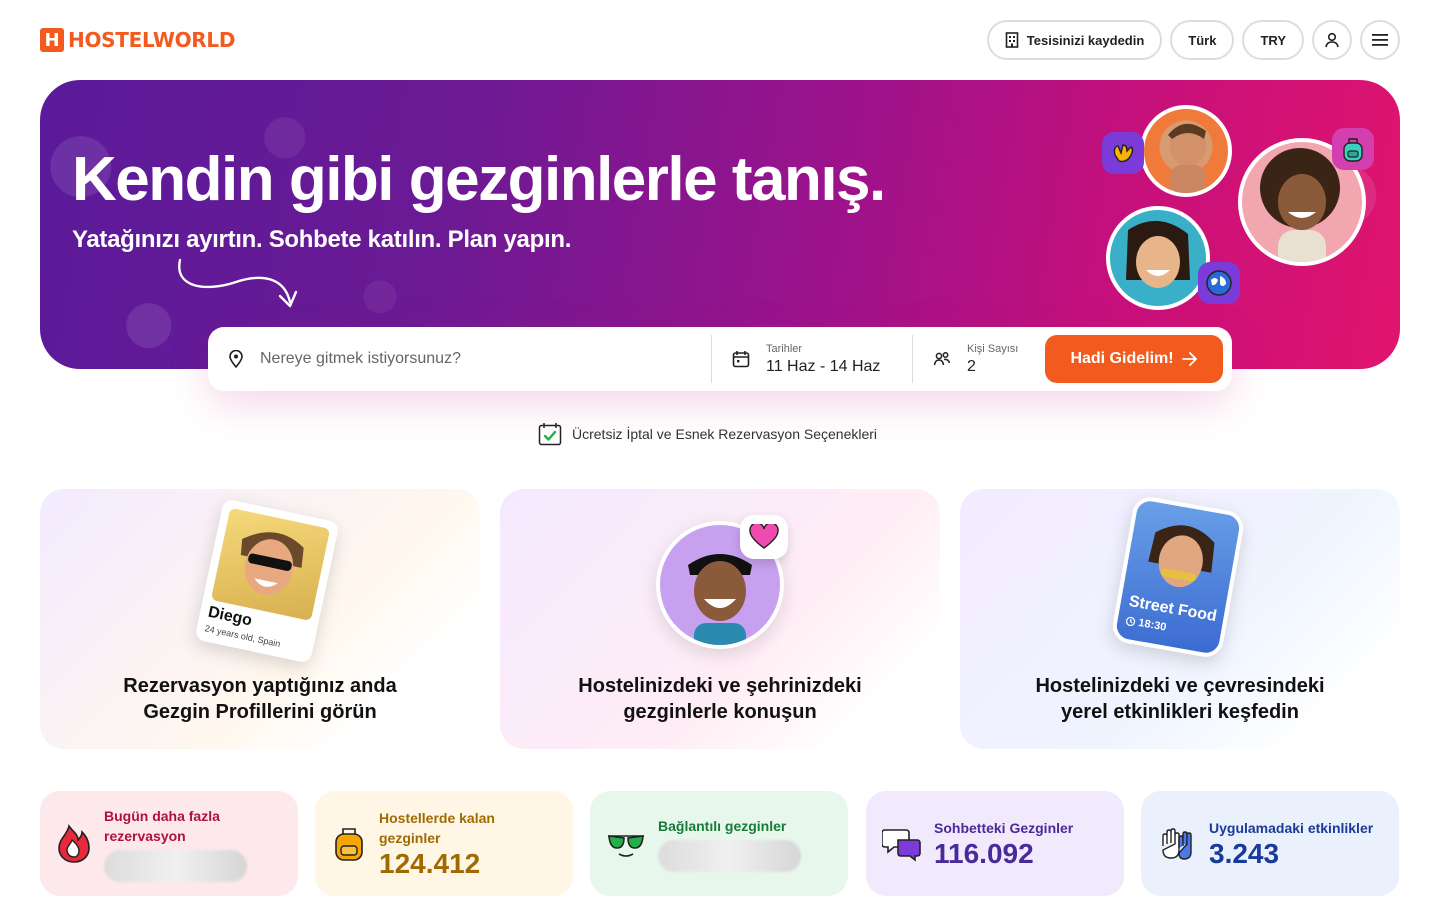 Image resolution: width=1440 pixels, height=900 pixels. Describe the element at coordinates (1130, 621) in the screenshot. I see `clock-icon` at that location.